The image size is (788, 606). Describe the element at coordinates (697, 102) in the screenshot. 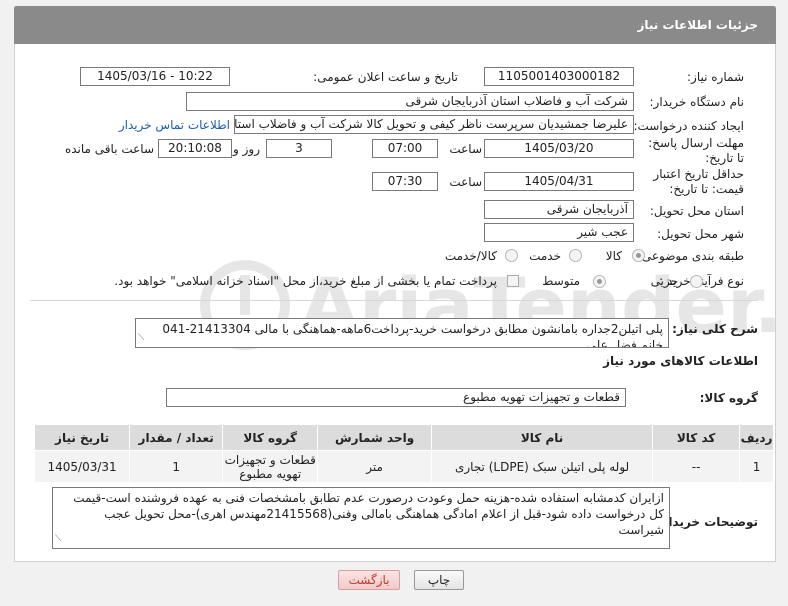

I see `buyer-label: نام دستگاه خریدار:` at that location.